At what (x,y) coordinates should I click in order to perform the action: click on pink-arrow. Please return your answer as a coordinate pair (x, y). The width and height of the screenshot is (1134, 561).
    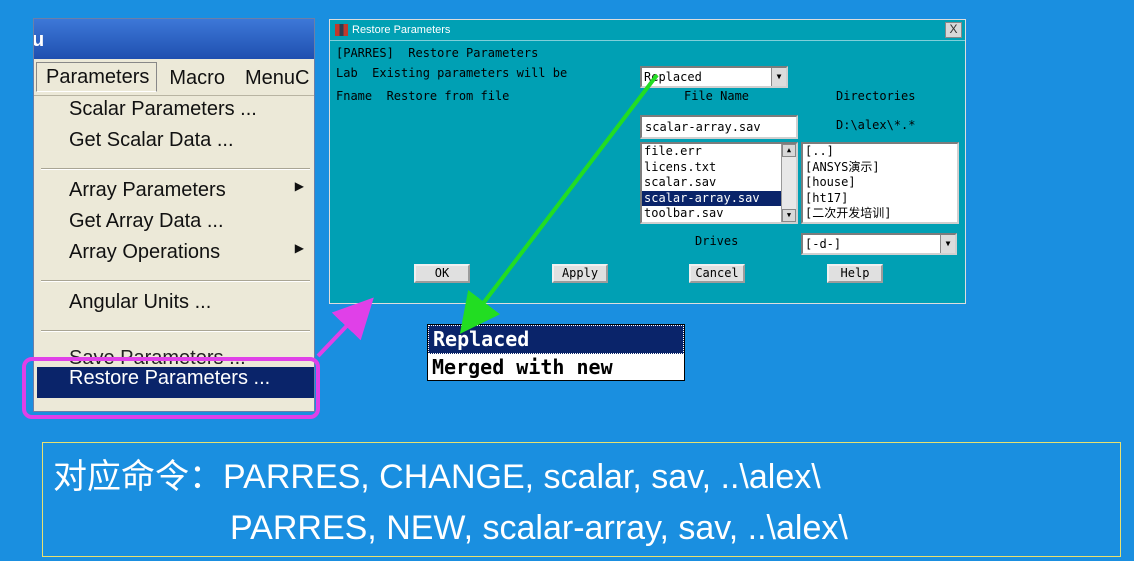
    Looking at the image, I should click on (345, 327).